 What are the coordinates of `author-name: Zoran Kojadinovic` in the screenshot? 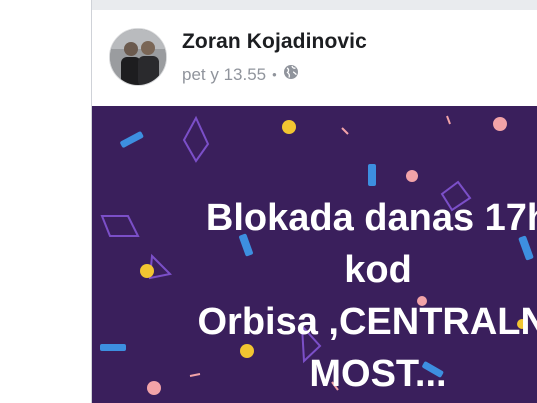 It's located at (274, 42).